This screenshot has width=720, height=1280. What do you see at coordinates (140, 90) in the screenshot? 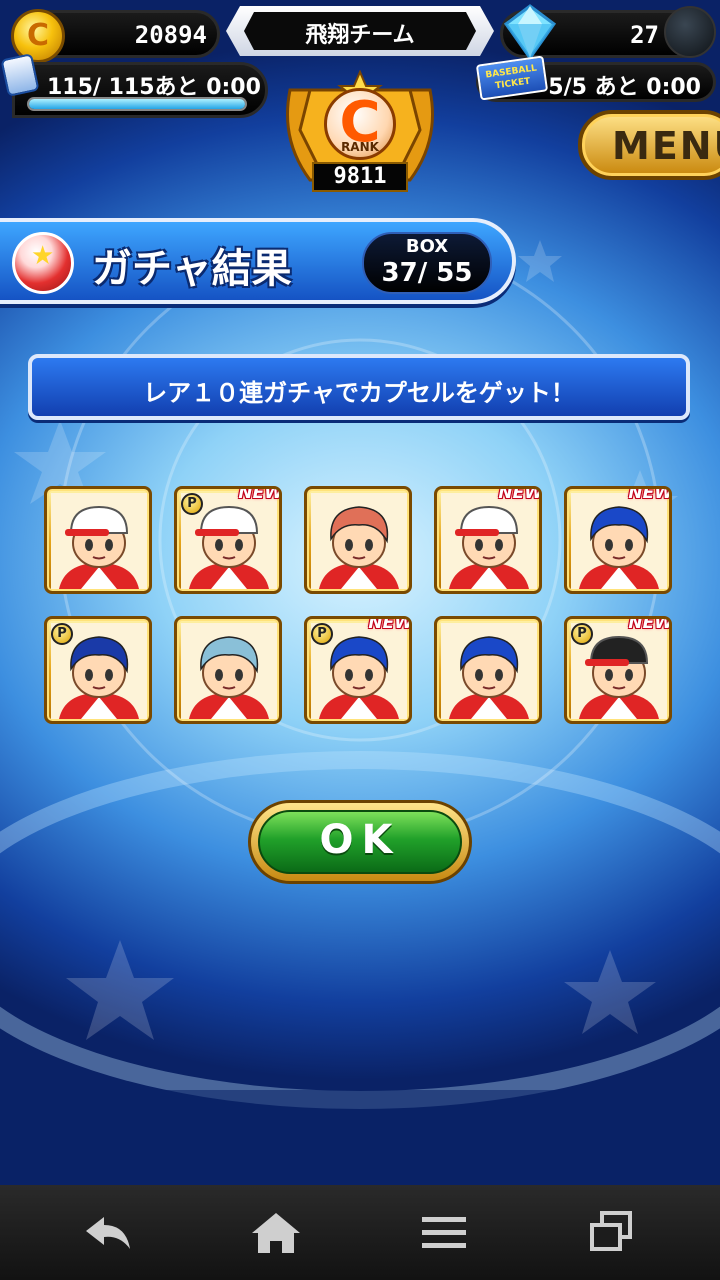
I see `stamina-panel: 115/ 115あと 0:00` at bounding box center [140, 90].